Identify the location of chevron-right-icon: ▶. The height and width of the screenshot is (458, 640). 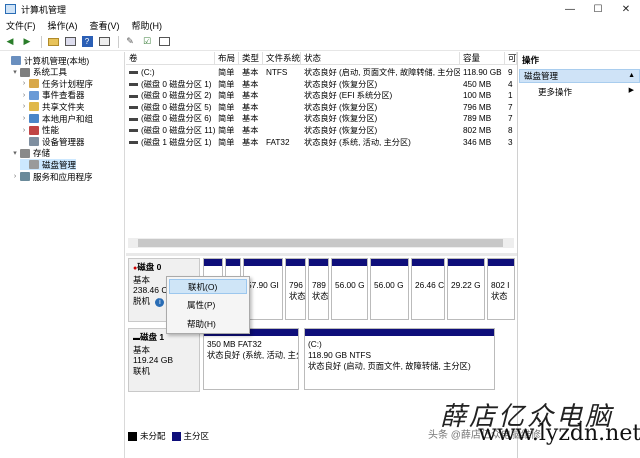
(631, 90).